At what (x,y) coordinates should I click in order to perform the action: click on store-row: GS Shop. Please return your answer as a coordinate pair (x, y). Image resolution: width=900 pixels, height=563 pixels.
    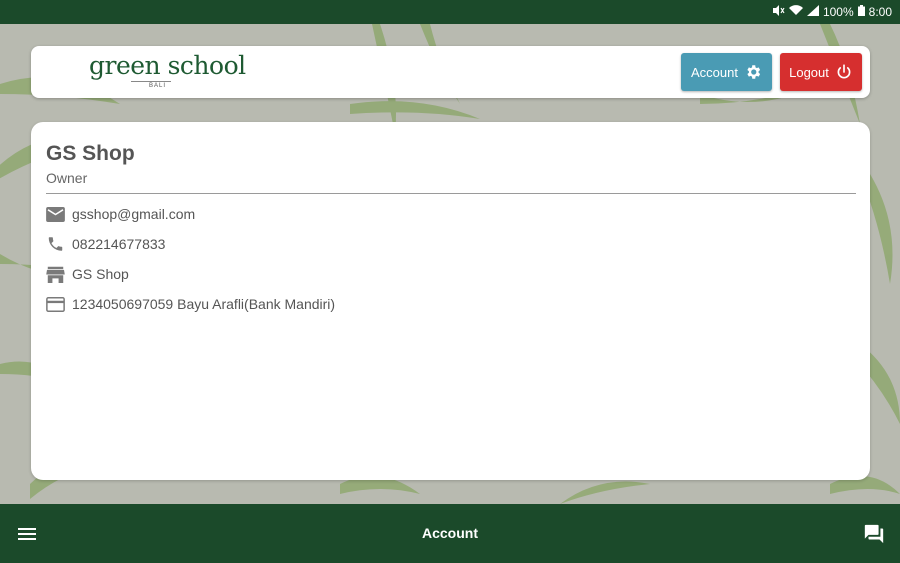
    Looking at the image, I should click on (87, 274).